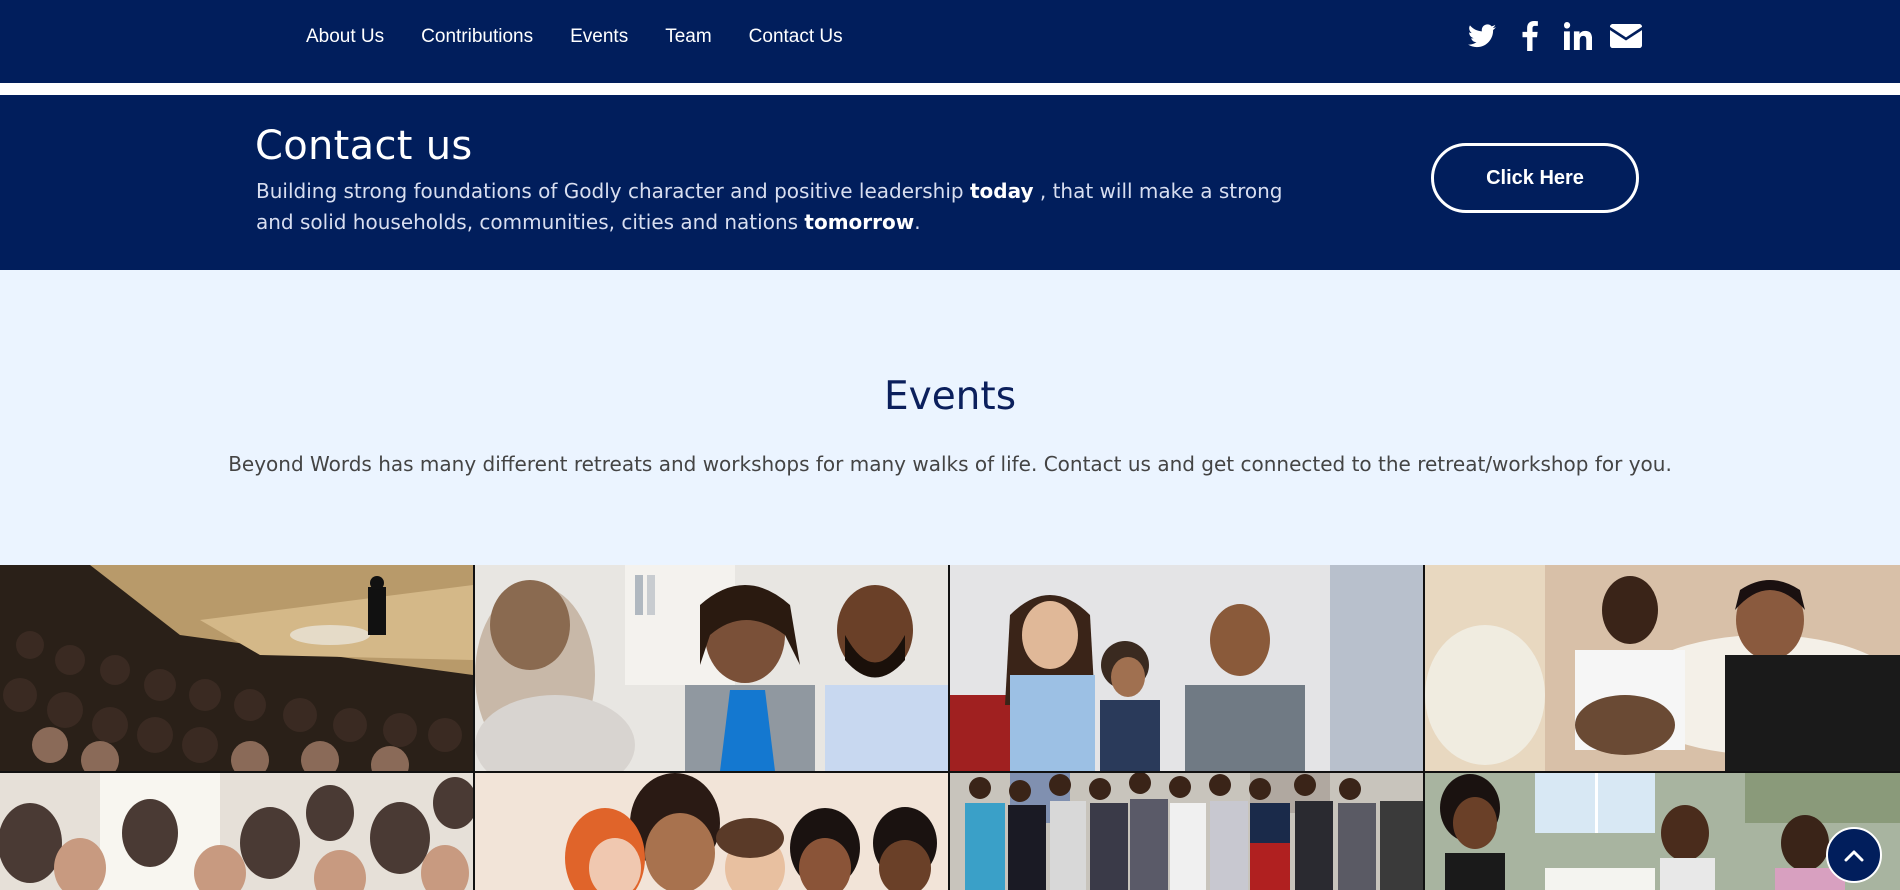 The image size is (1900, 890). Describe the element at coordinates (711, 668) in the screenshot. I see `women-and-man-conversation-photo` at that location.